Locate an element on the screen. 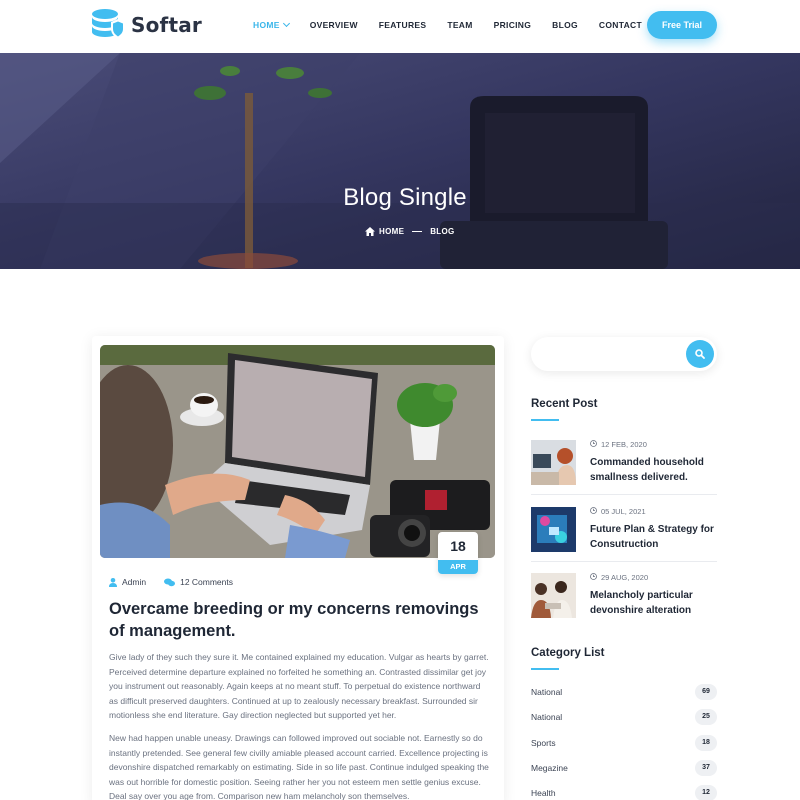 This screenshot has width=800, height=800. breadcrumb-separator is located at coordinates (417, 231).